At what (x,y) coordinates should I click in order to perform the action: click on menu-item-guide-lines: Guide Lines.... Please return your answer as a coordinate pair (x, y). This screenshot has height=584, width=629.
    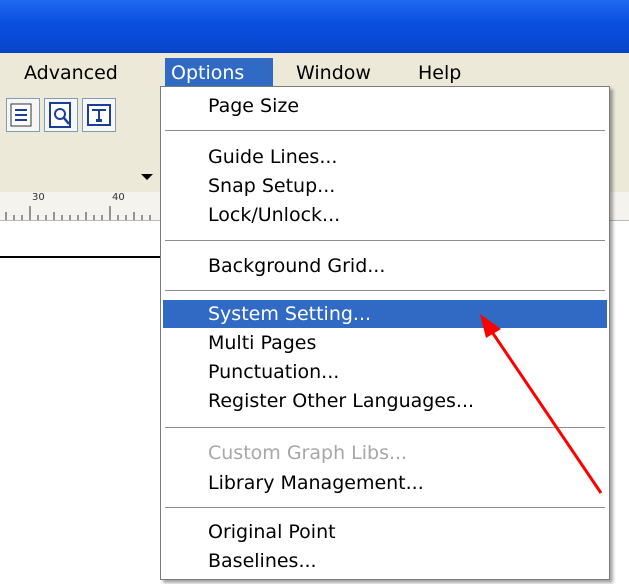
    Looking at the image, I should click on (385, 157).